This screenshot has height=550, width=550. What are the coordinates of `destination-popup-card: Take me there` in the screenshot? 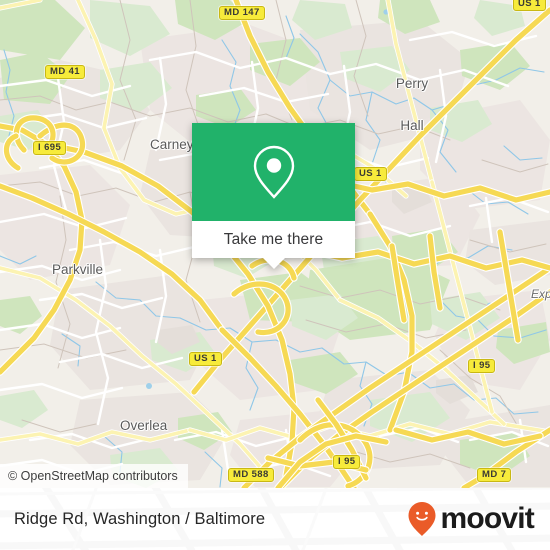 It's located at (273, 196).